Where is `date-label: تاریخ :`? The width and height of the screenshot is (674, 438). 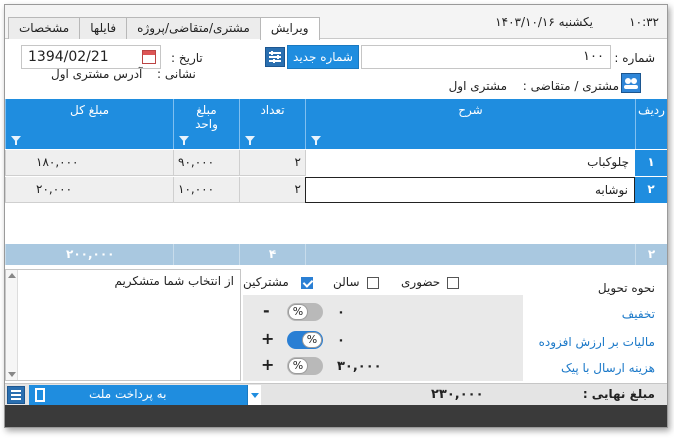
date-label: تاریخ : is located at coordinates (187, 58).